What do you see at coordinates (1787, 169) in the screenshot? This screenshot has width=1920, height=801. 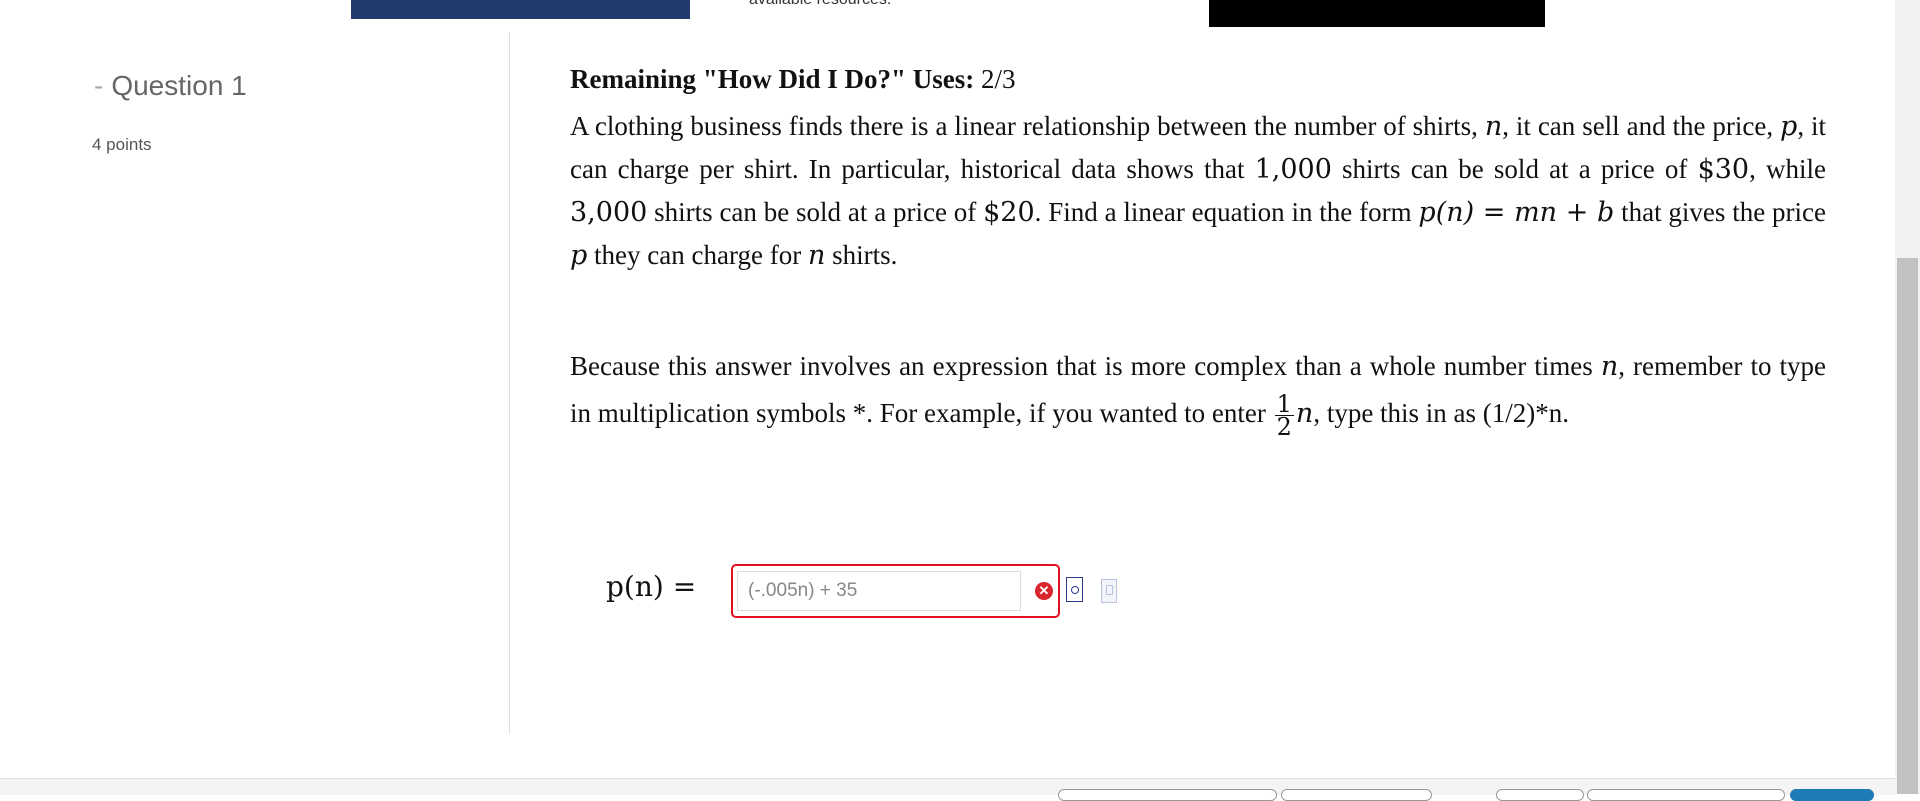 I see `text: , while` at bounding box center [1787, 169].